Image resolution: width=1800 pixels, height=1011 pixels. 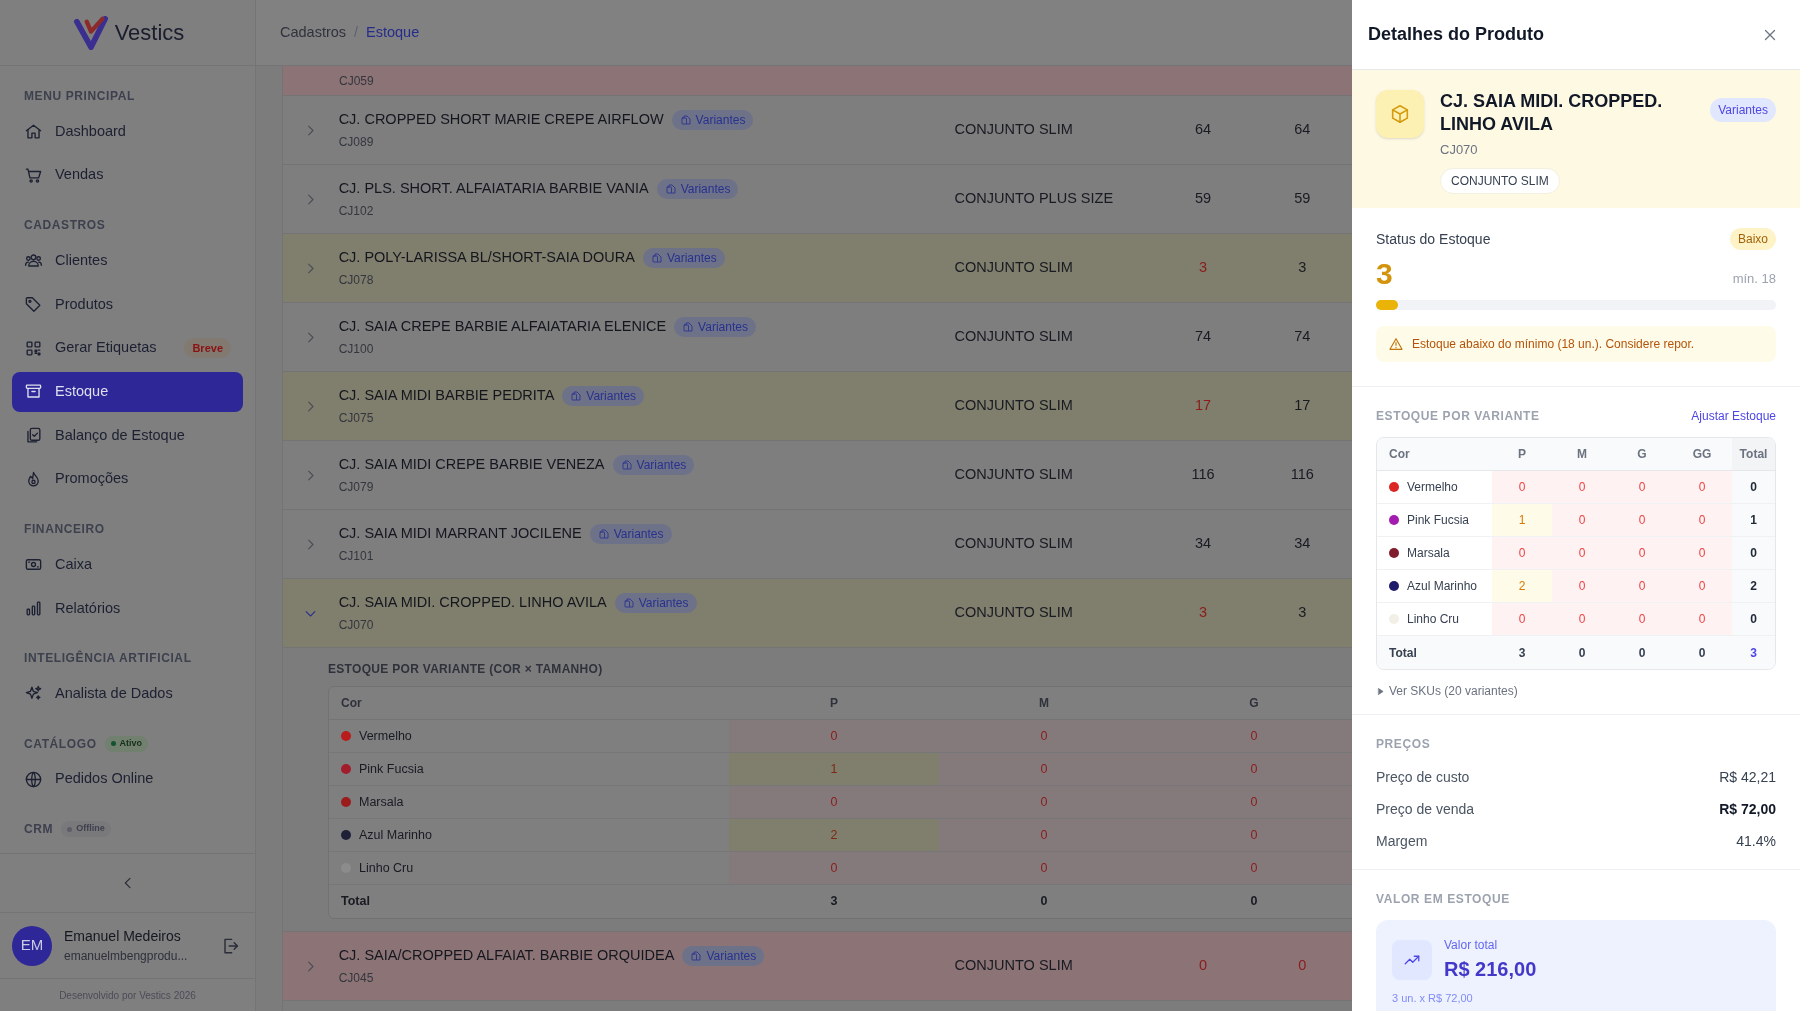 What do you see at coordinates (127, 435) in the screenshot?
I see `nav-item: Balanço de Estoque` at bounding box center [127, 435].